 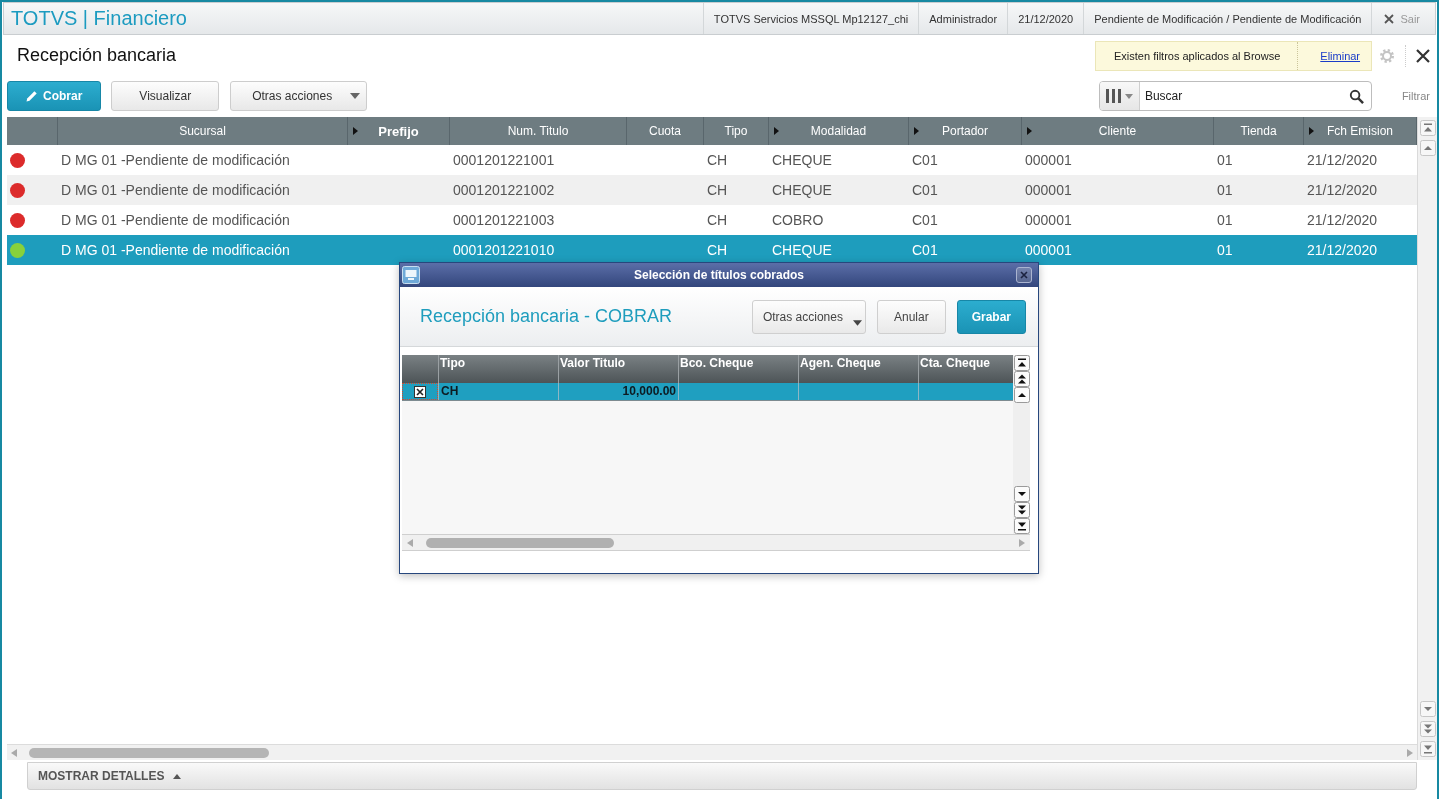 What do you see at coordinates (1197, 56) in the screenshot?
I see `filter-notice-text: Existen filtros aplicados al Browse` at bounding box center [1197, 56].